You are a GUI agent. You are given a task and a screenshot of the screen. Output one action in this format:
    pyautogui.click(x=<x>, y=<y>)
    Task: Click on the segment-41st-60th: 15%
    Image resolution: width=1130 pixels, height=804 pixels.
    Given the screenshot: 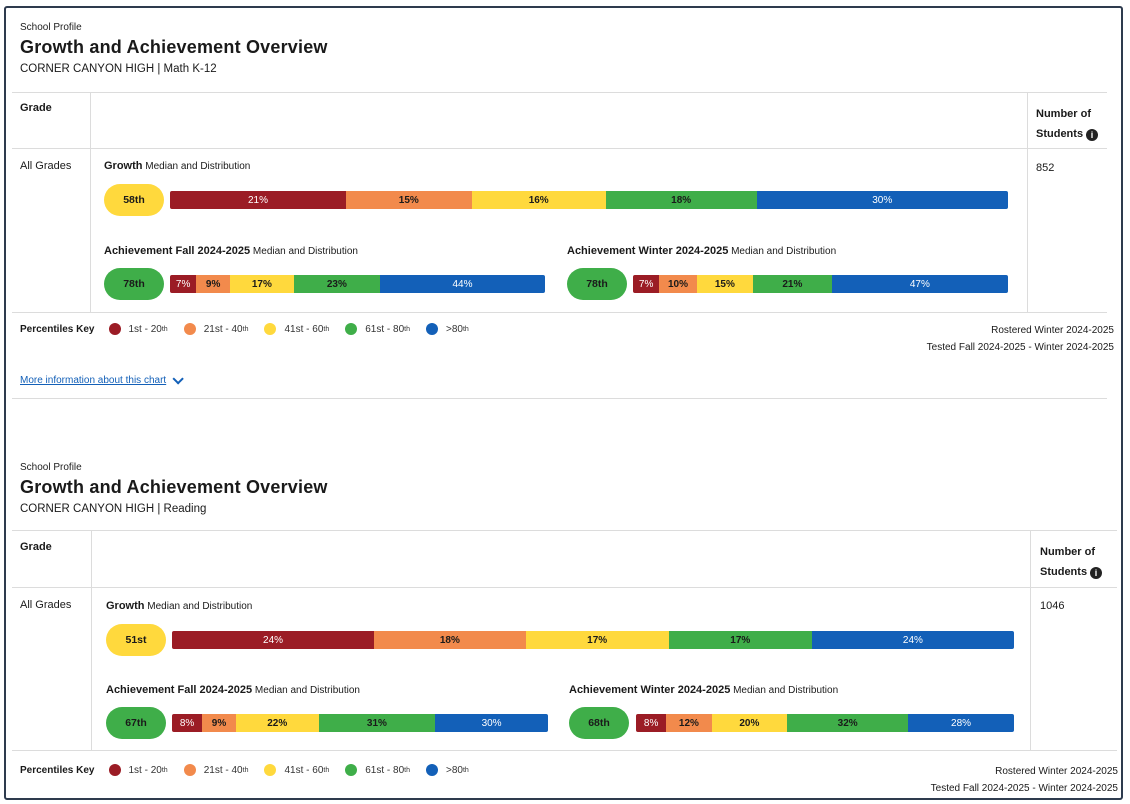 What is the action you would take?
    pyautogui.click(x=724, y=284)
    